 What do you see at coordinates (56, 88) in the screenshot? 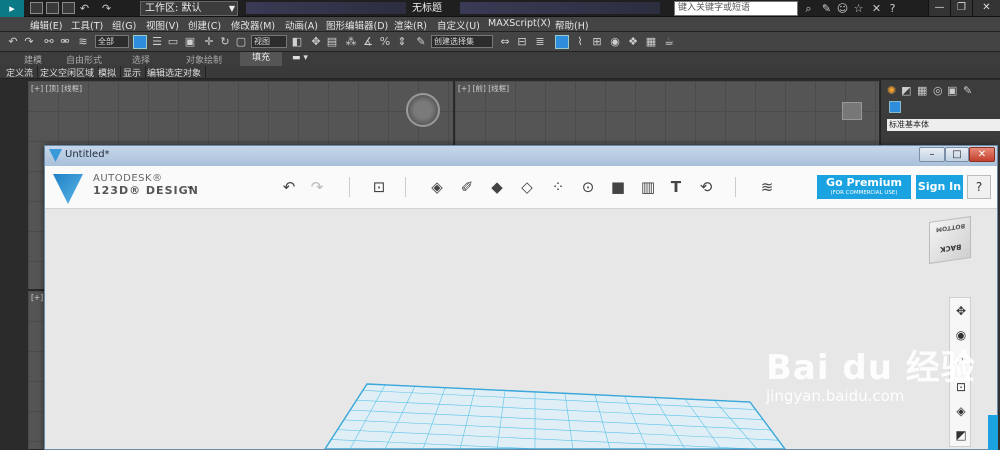
I see `viewport-label-top: [+] [顶] [线框]` at bounding box center [56, 88].